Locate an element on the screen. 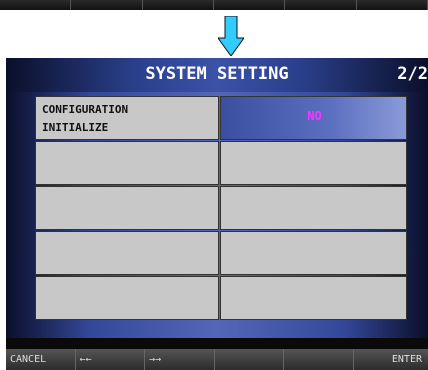  setting-value-cell: NO is located at coordinates (313, 118).